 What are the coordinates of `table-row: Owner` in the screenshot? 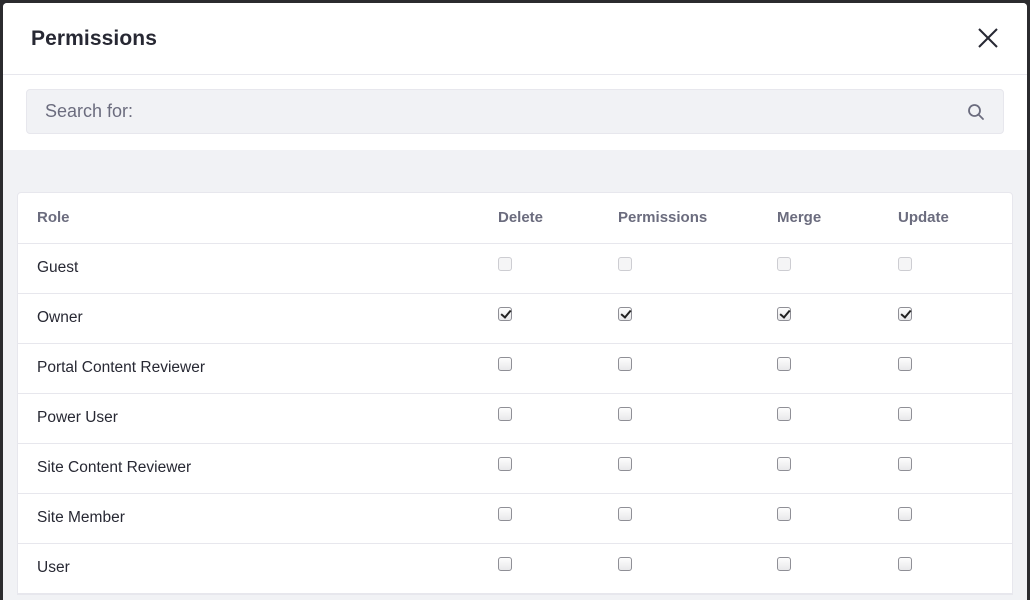 It's located at (515, 318).